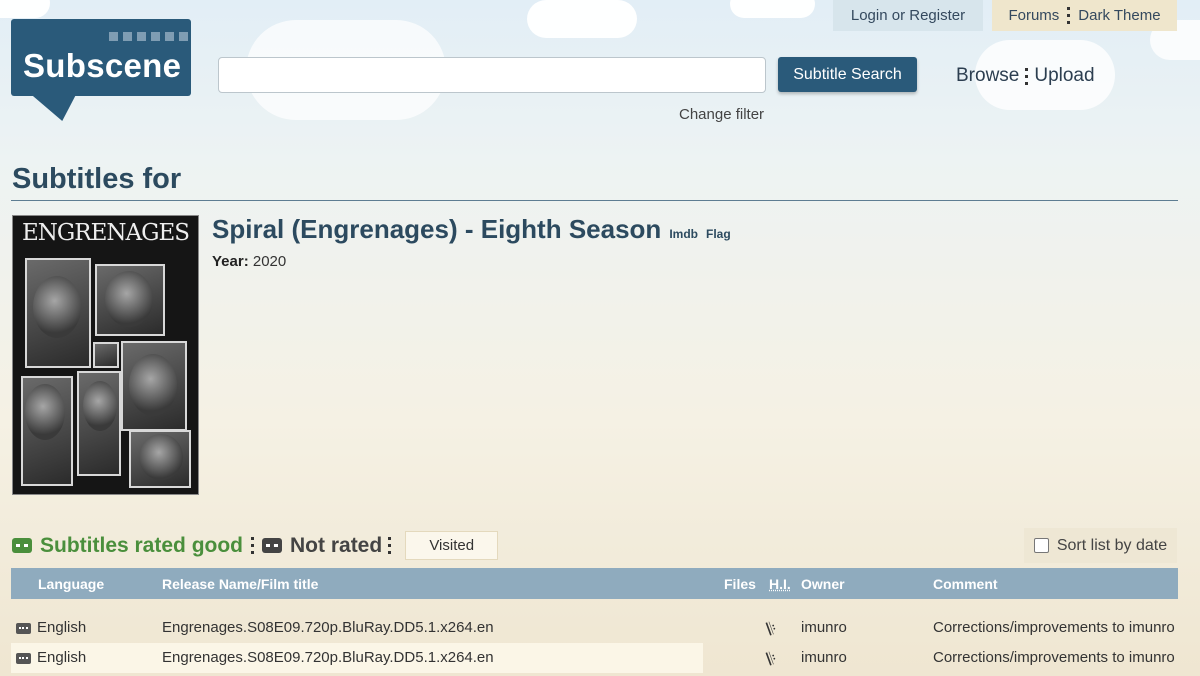  Describe the element at coordinates (71, 584) in the screenshot. I see `column-language: Language` at that location.